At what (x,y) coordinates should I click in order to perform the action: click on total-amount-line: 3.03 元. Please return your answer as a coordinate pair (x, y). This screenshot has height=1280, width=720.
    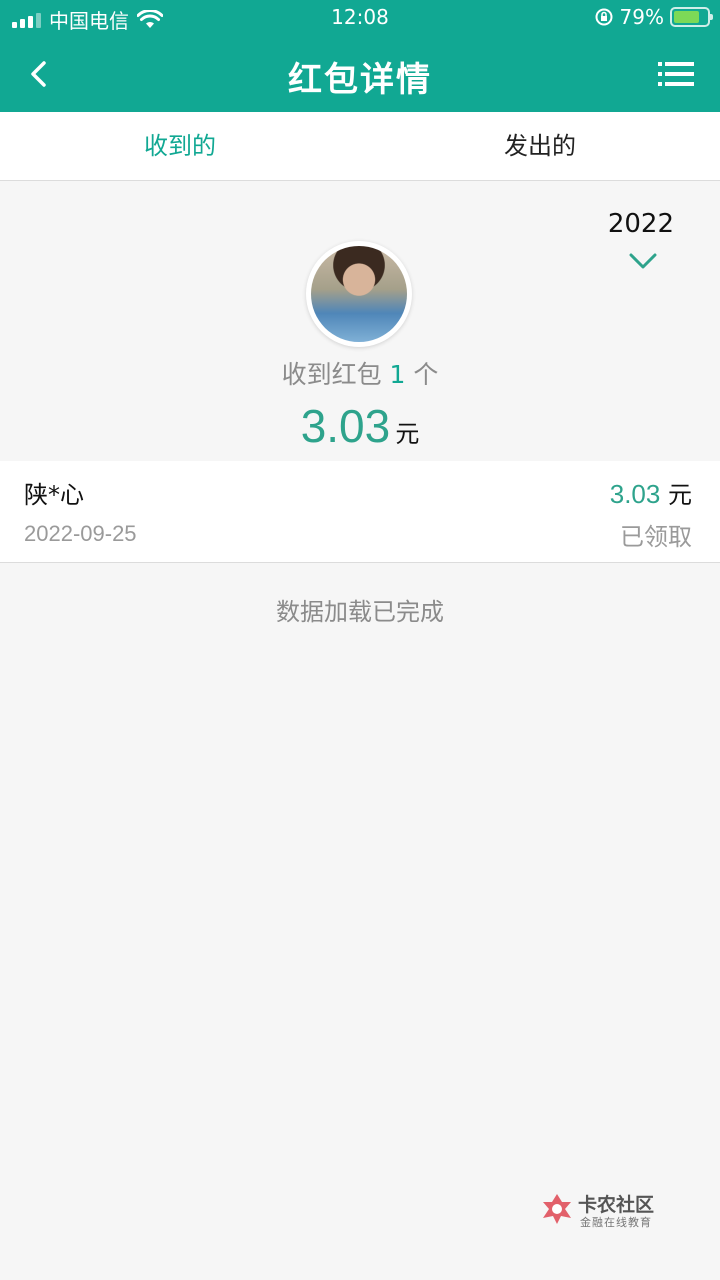
    Looking at the image, I should click on (360, 426).